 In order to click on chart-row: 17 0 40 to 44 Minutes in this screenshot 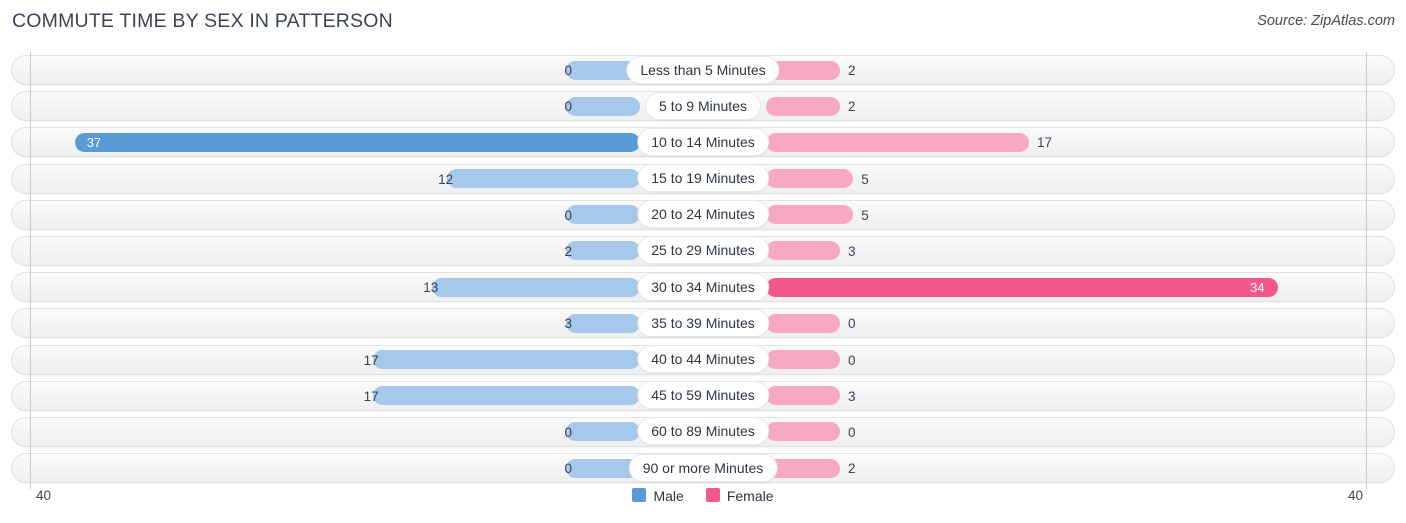, I will do `click(703, 360)`.